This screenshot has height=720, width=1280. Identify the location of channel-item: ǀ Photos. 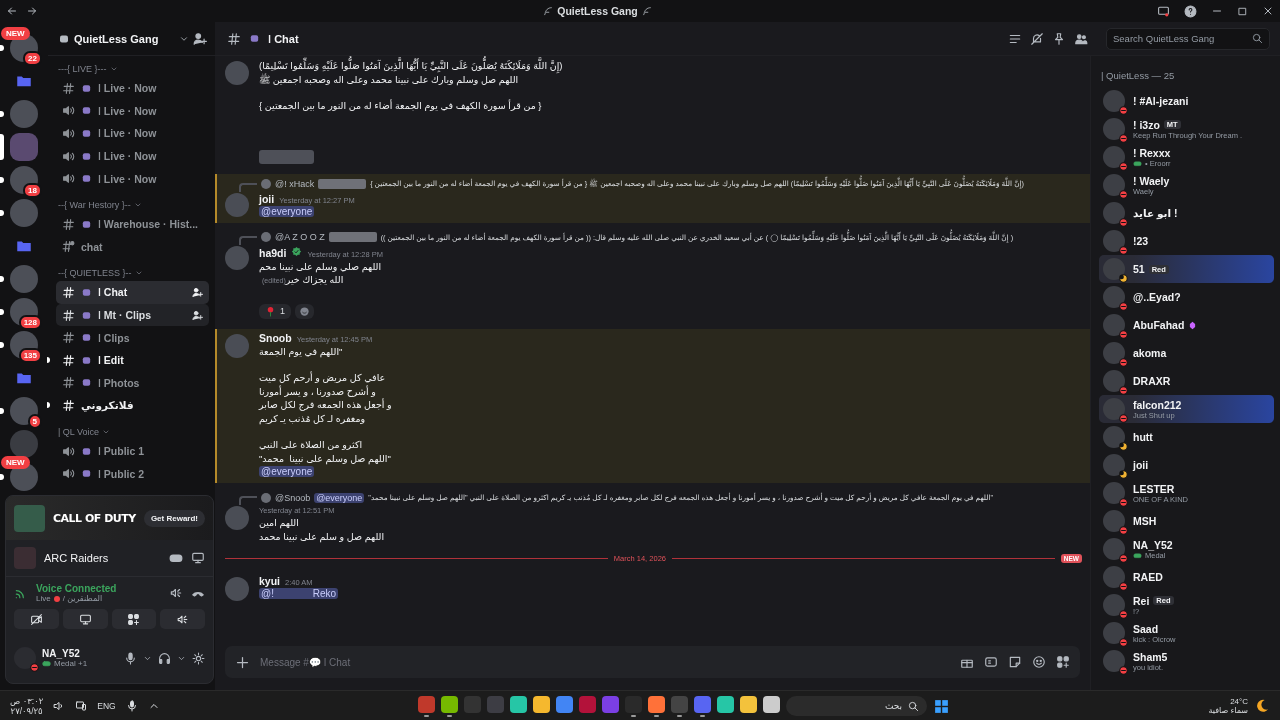
(132, 383).